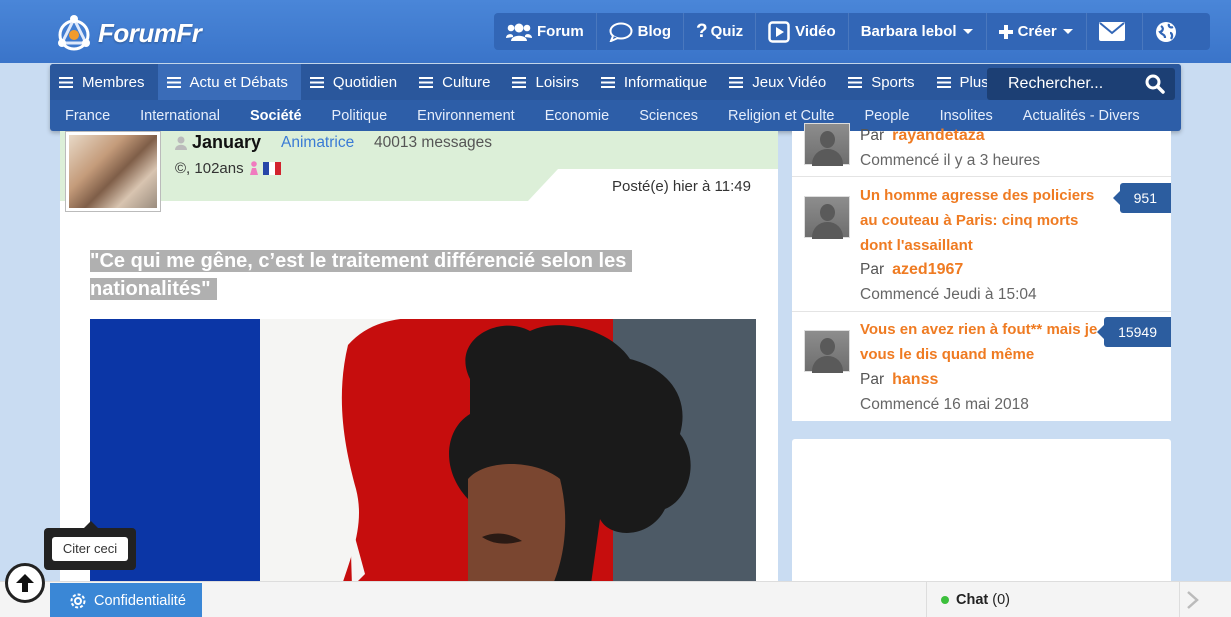 The height and width of the screenshot is (617, 1231). I want to click on topic-author-row: Par hanss, so click(899, 380).